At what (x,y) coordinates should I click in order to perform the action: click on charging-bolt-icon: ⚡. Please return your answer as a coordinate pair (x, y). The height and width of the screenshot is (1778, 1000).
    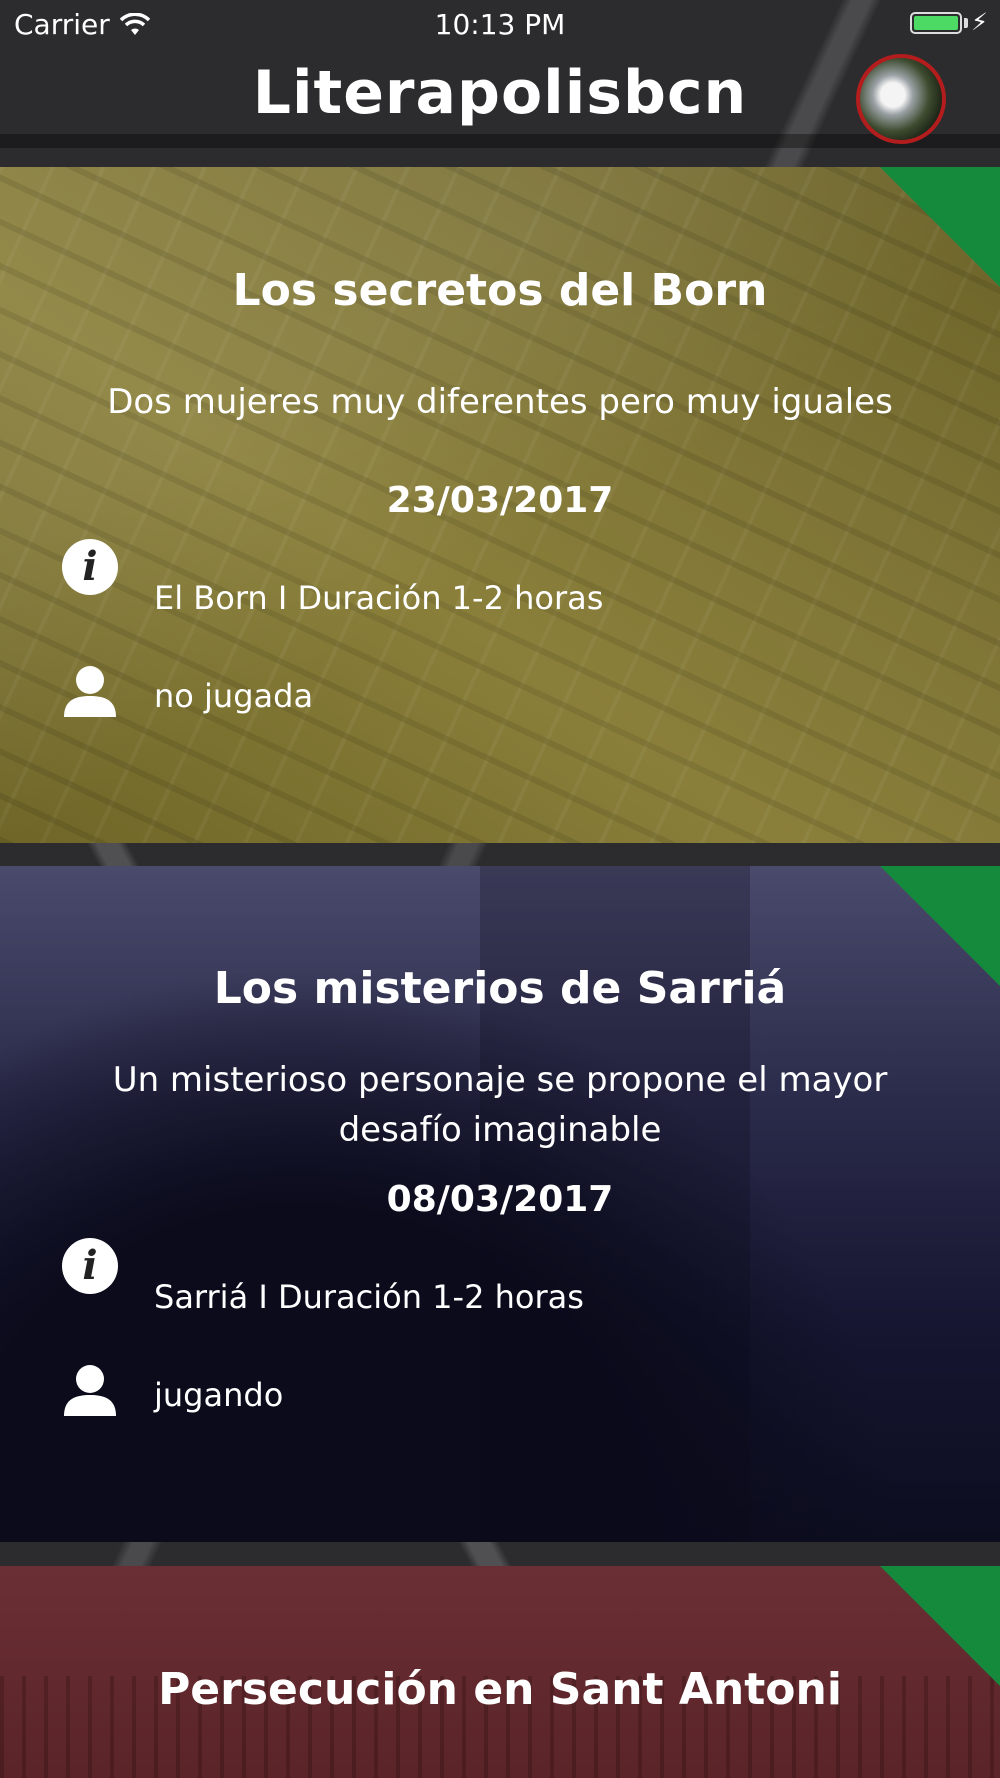
    Looking at the image, I should click on (979, 22).